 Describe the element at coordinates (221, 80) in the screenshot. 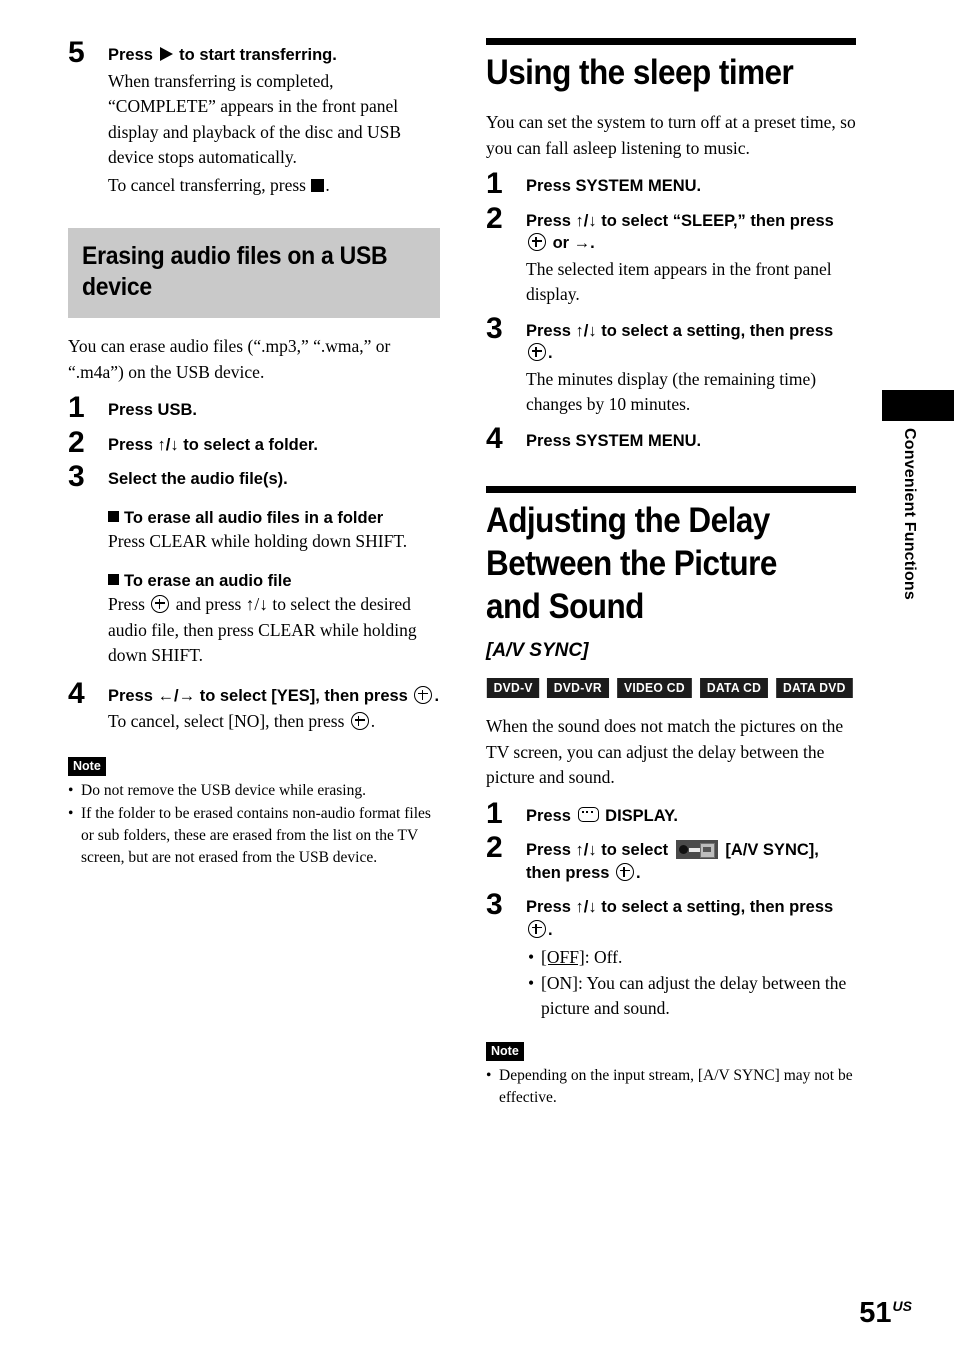

I see `step-body-line-1: When transferring is completed,` at that location.